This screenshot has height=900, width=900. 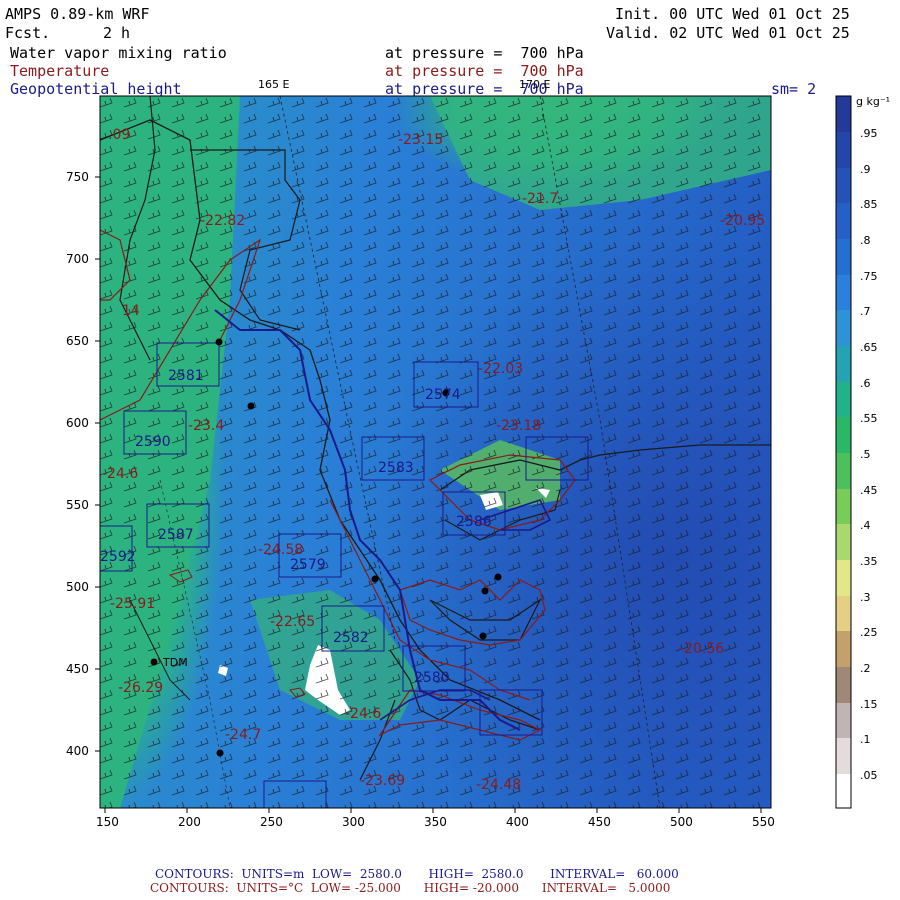 I want to click on colorbar-label: .15, so click(x=869, y=704).